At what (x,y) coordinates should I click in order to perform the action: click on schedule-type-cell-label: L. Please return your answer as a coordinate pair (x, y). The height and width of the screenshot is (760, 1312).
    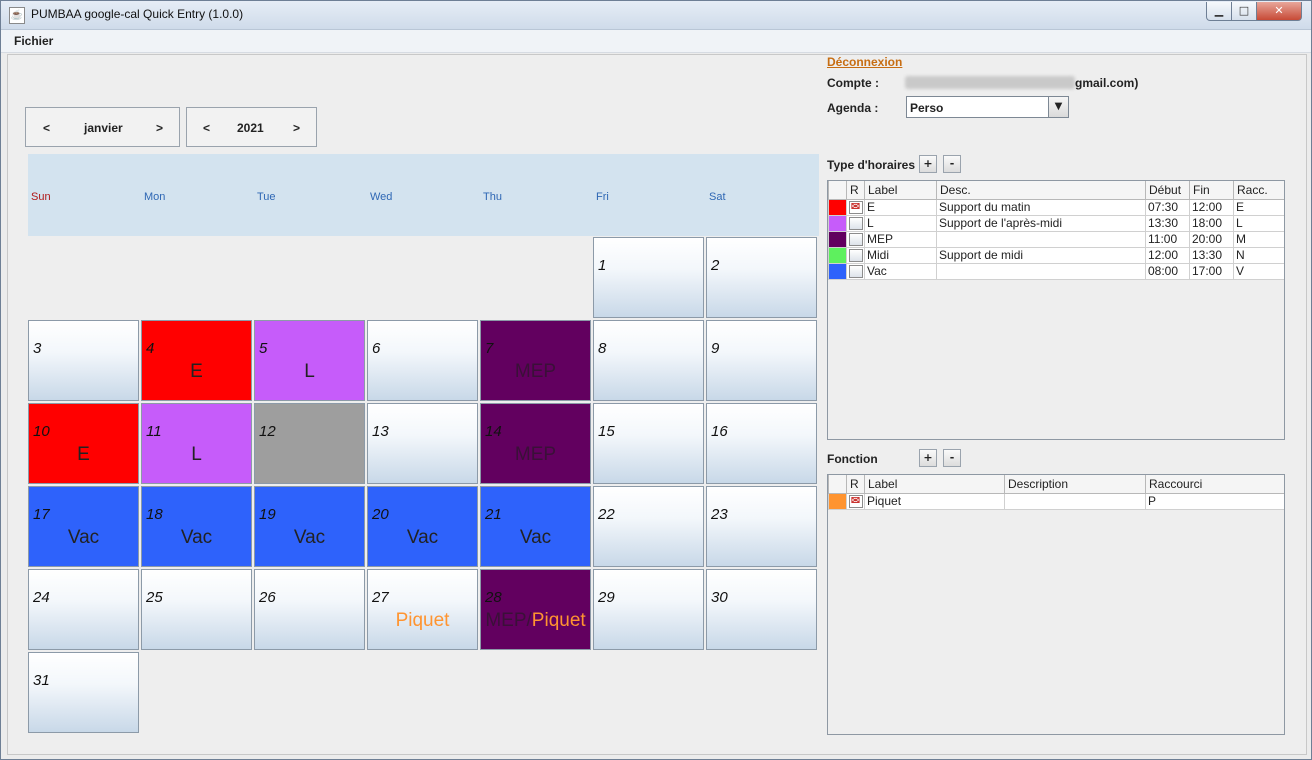
    Looking at the image, I should click on (900, 223).